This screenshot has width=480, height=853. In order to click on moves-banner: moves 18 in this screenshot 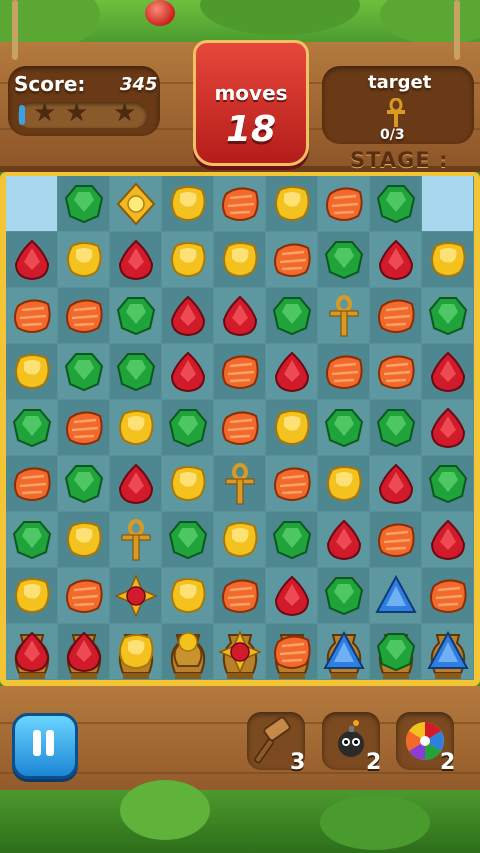, I will do `click(251, 103)`.